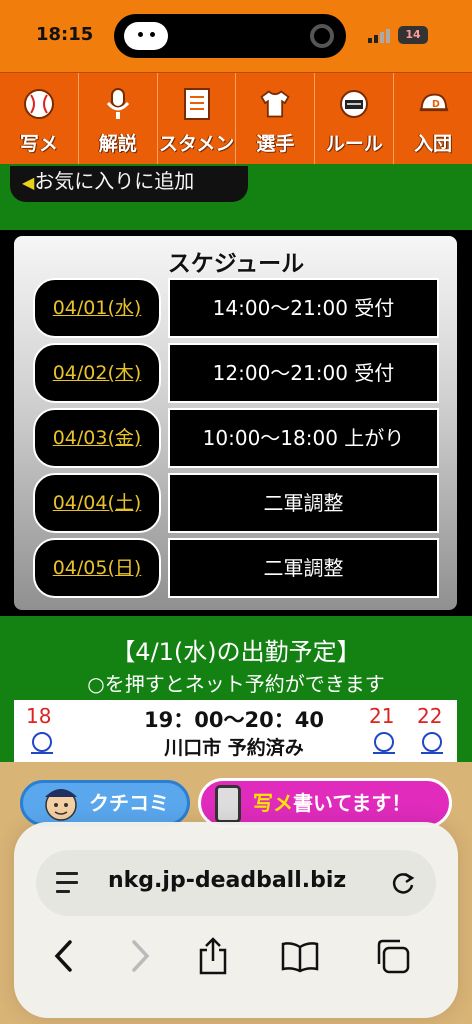 The height and width of the screenshot is (1024, 472). I want to click on svg-text: D, so click(436, 104).